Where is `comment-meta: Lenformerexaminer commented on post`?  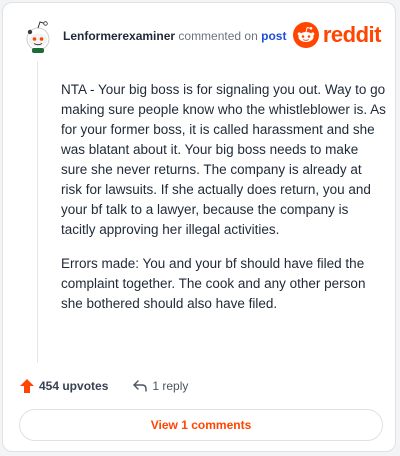 comment-meta: Lenformerexaminer commented on post is located at coordinates (174, 36).